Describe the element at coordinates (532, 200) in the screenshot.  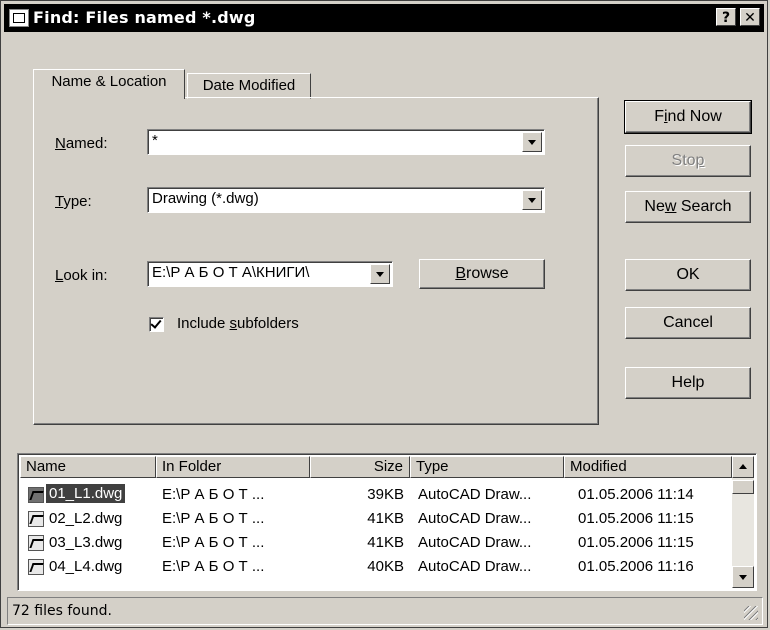
I see `type-dropdown-arrow-icon` at that location.